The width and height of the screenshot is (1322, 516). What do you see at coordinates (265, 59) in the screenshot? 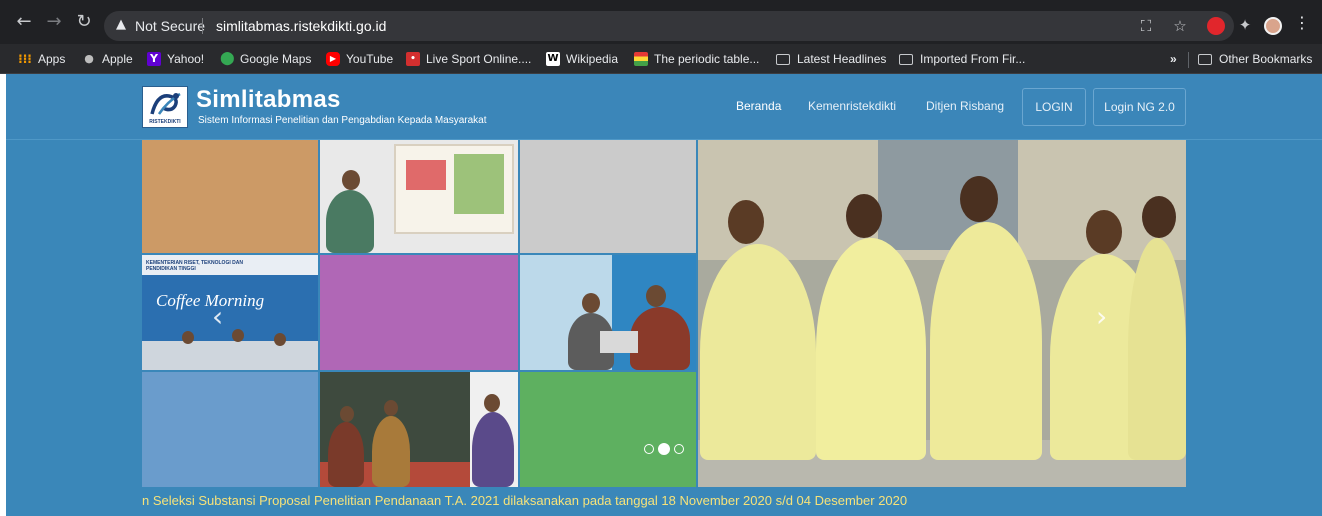
I see `bookmark-google-maps: ⬤ Google Maps` at bounding box center [265, 59].